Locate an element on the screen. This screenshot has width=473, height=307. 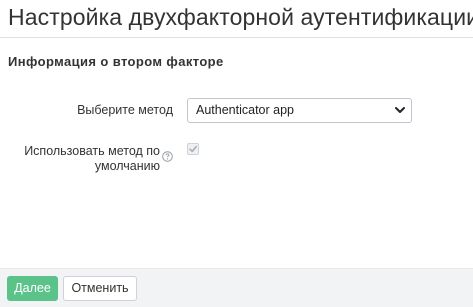
question-circle-icon is located at coordinates (167, 156).